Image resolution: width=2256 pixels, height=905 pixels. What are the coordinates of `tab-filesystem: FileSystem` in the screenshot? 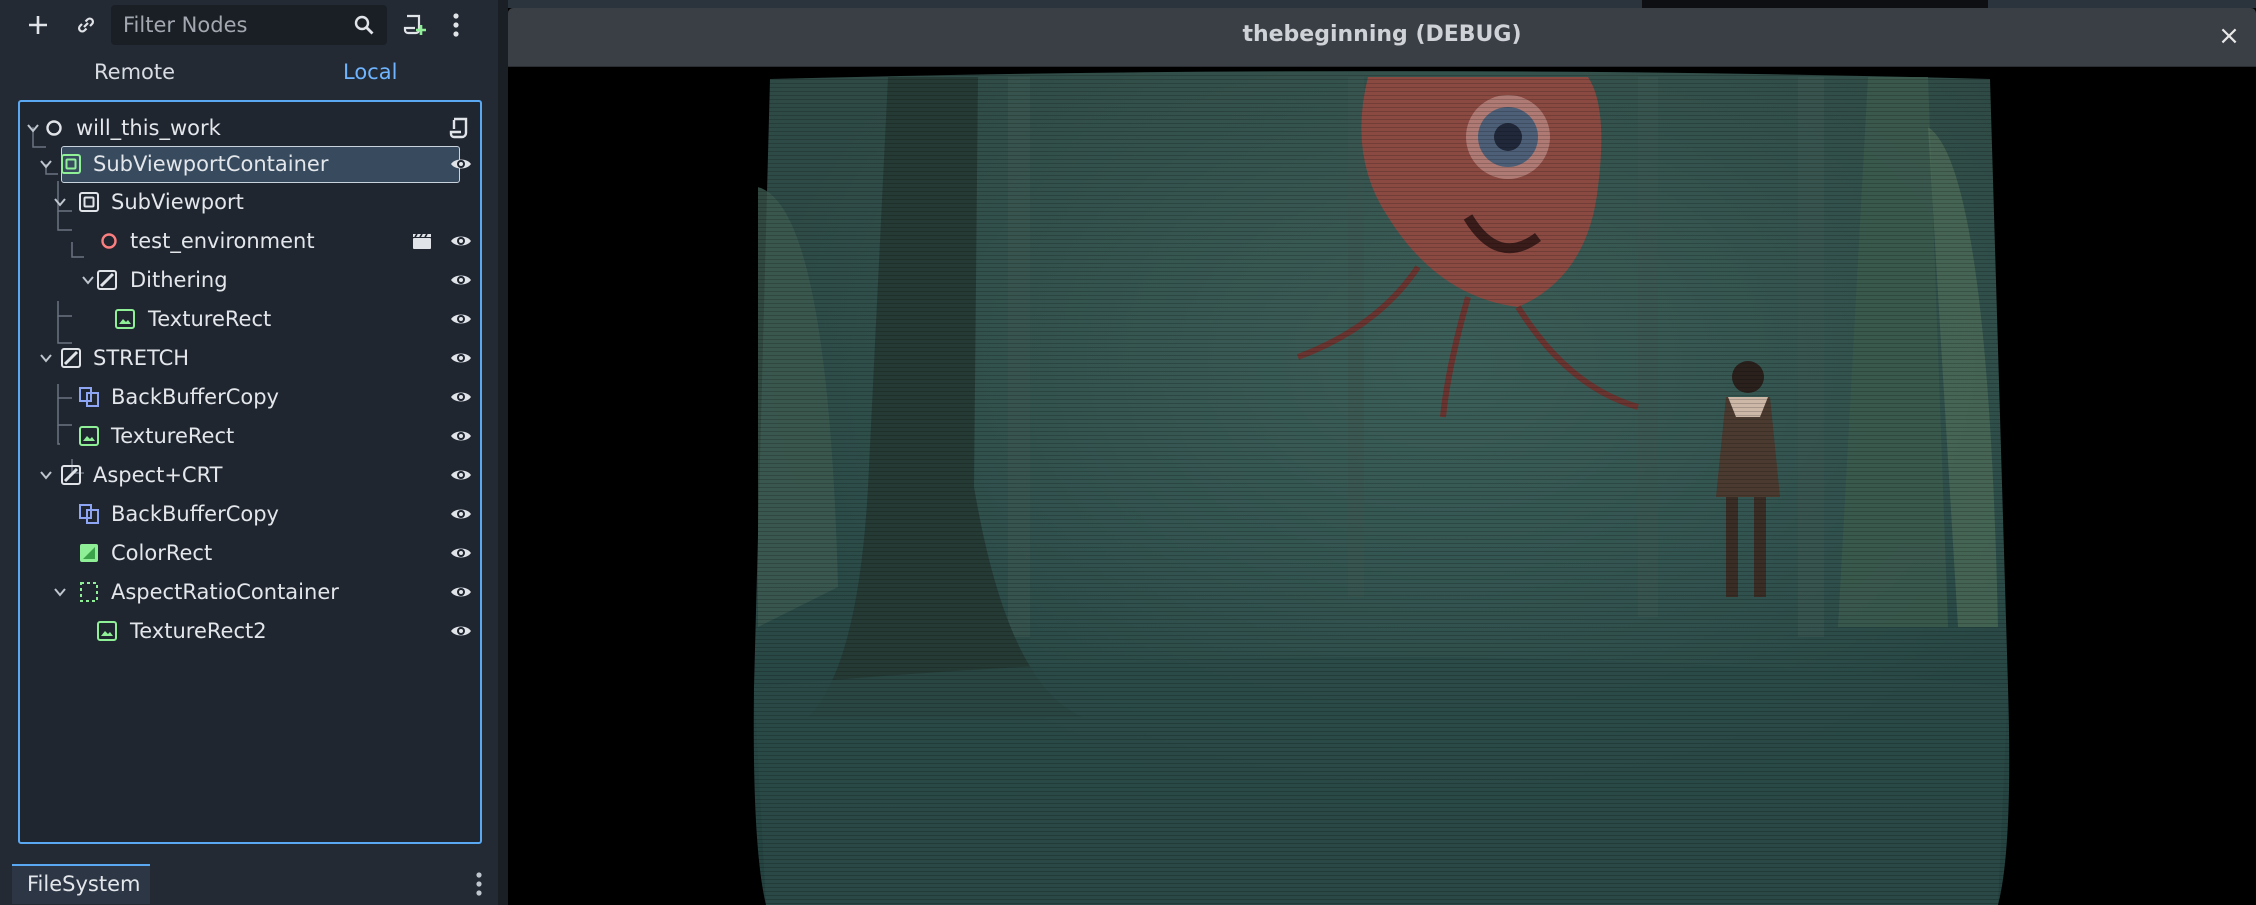 It's located at (81, 884).